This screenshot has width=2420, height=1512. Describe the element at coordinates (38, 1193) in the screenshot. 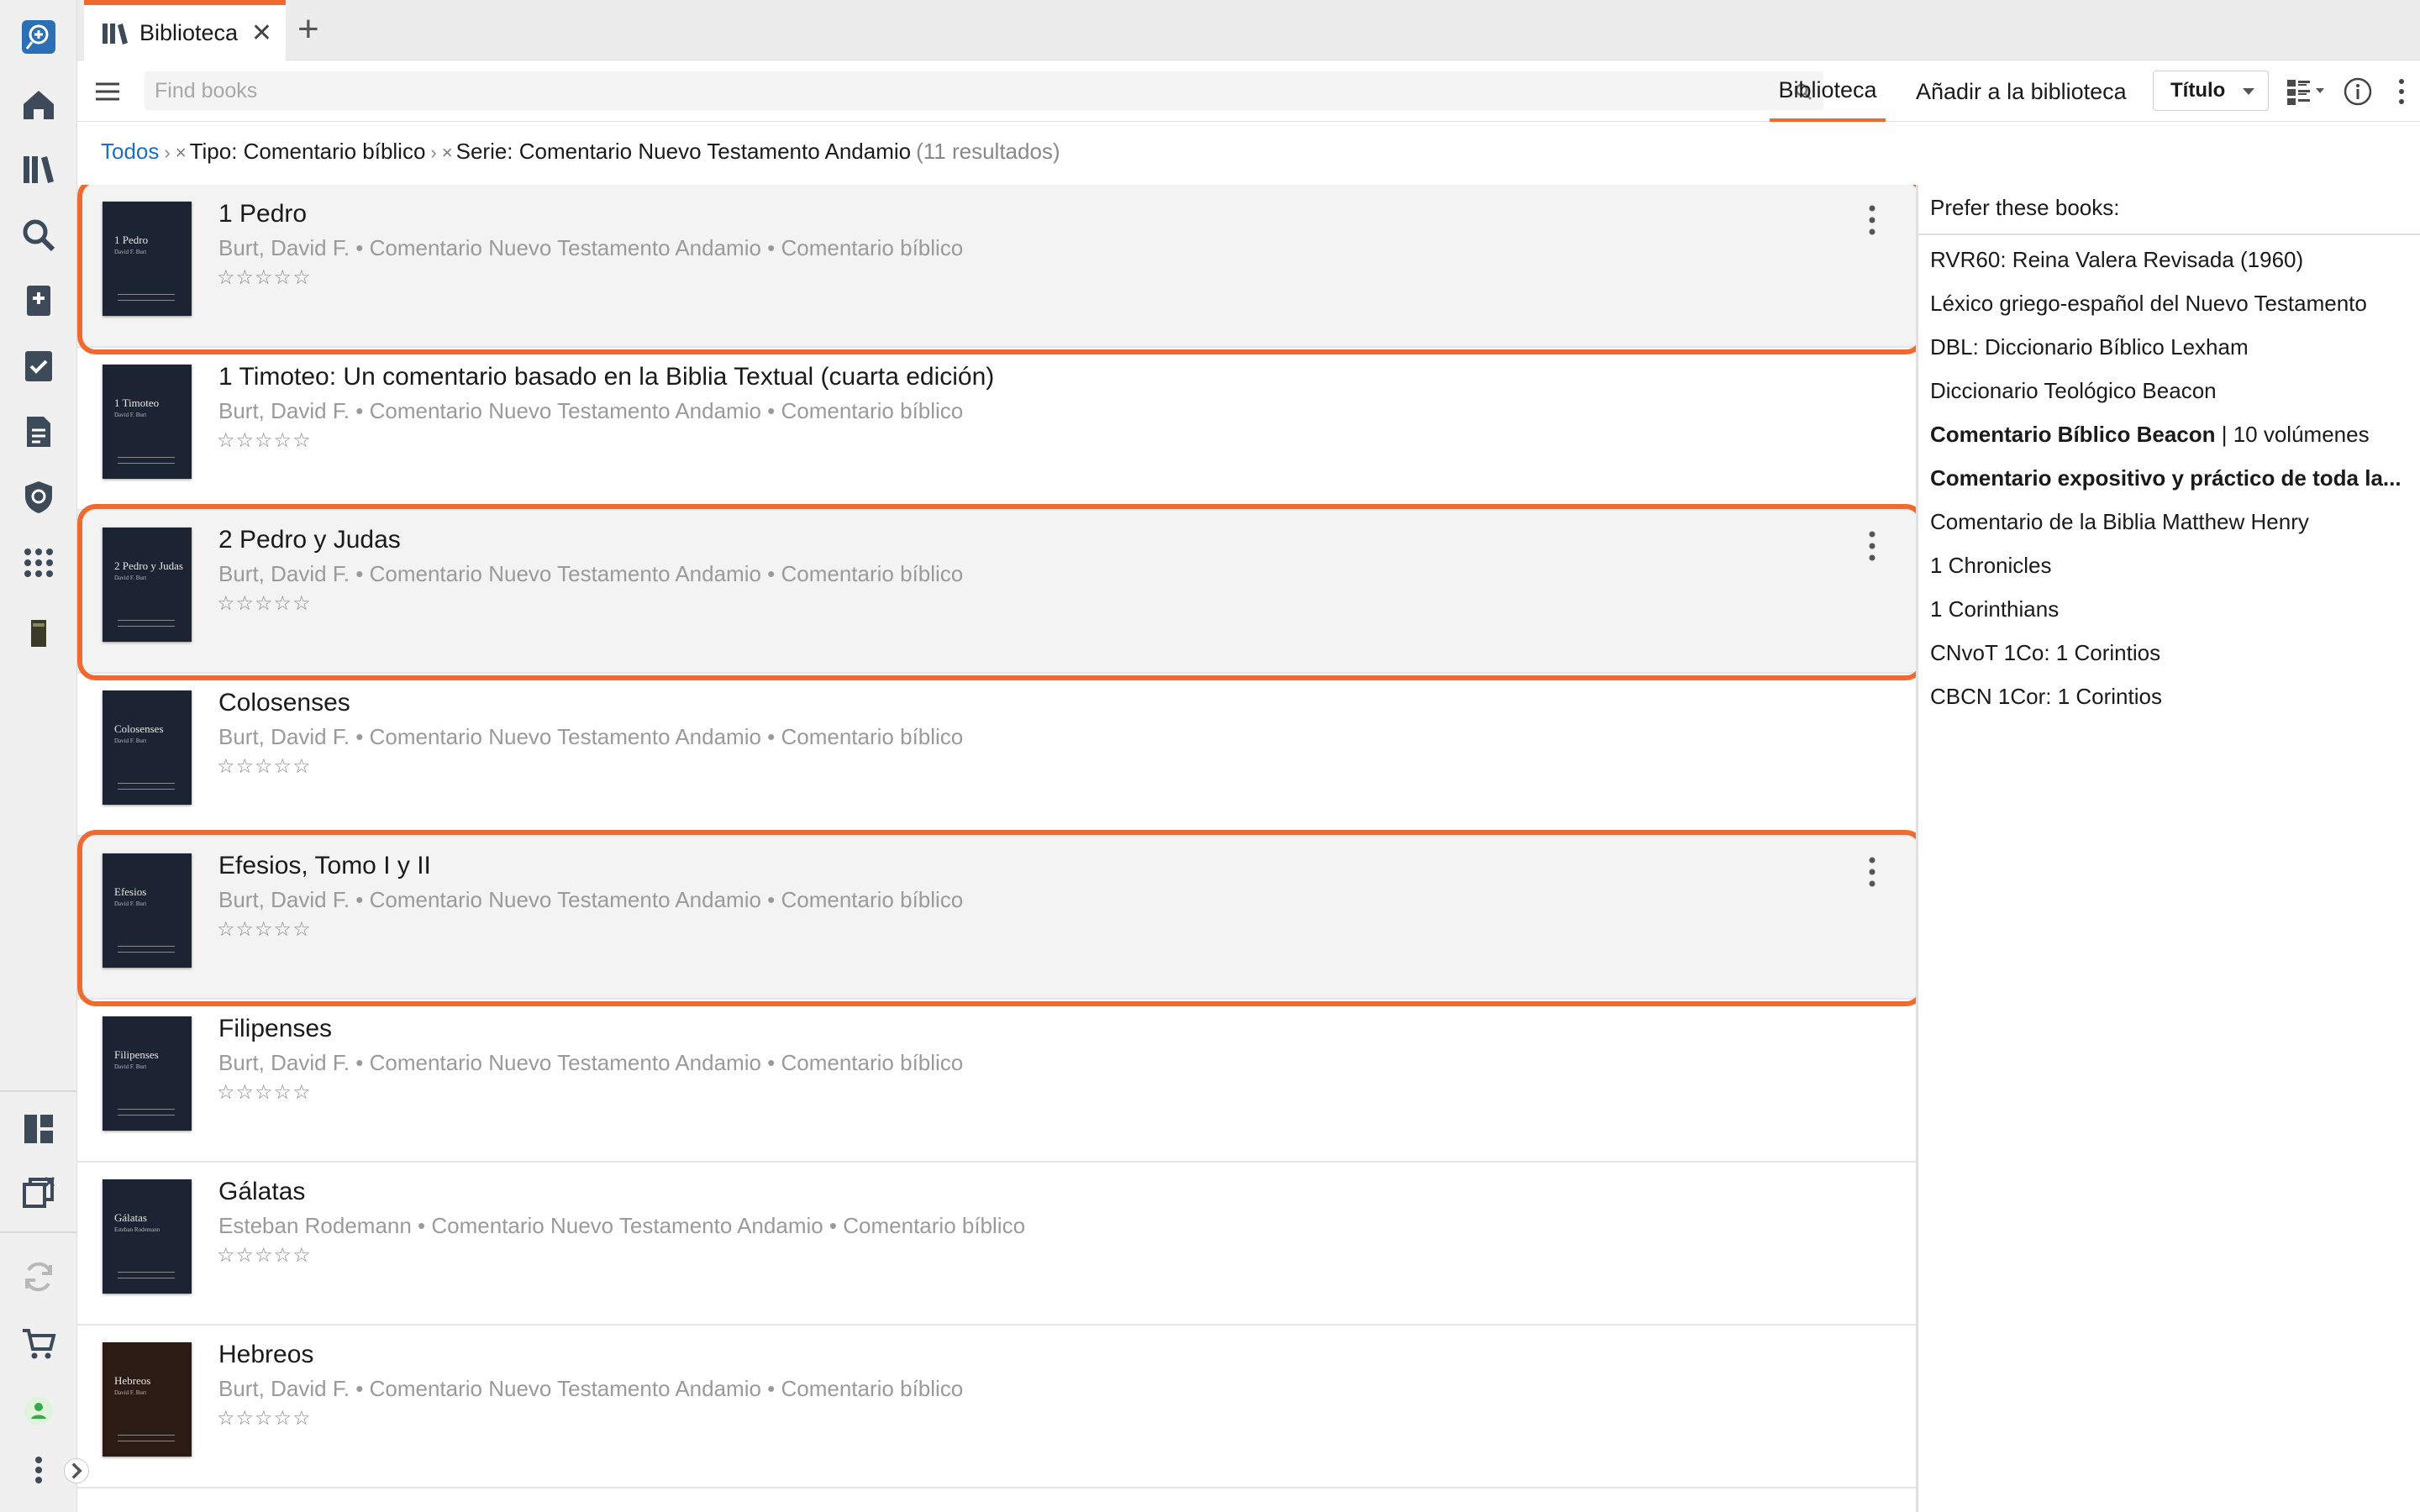

I see `close-panels-icon` at that location.